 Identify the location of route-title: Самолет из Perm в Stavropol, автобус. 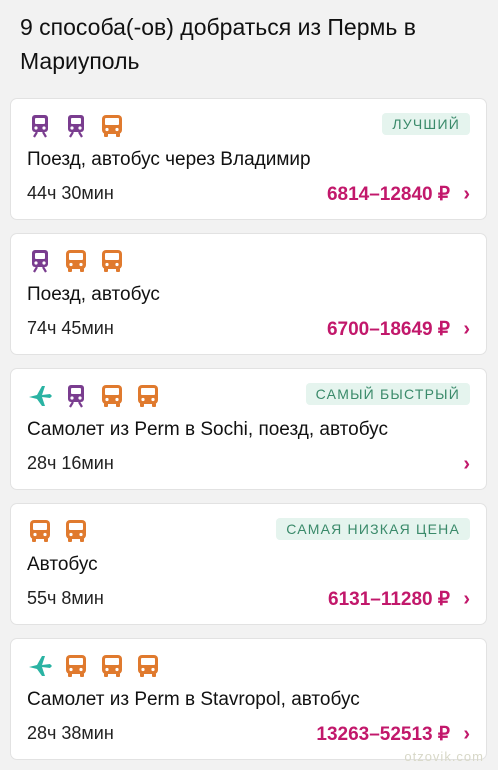
(193, 699).